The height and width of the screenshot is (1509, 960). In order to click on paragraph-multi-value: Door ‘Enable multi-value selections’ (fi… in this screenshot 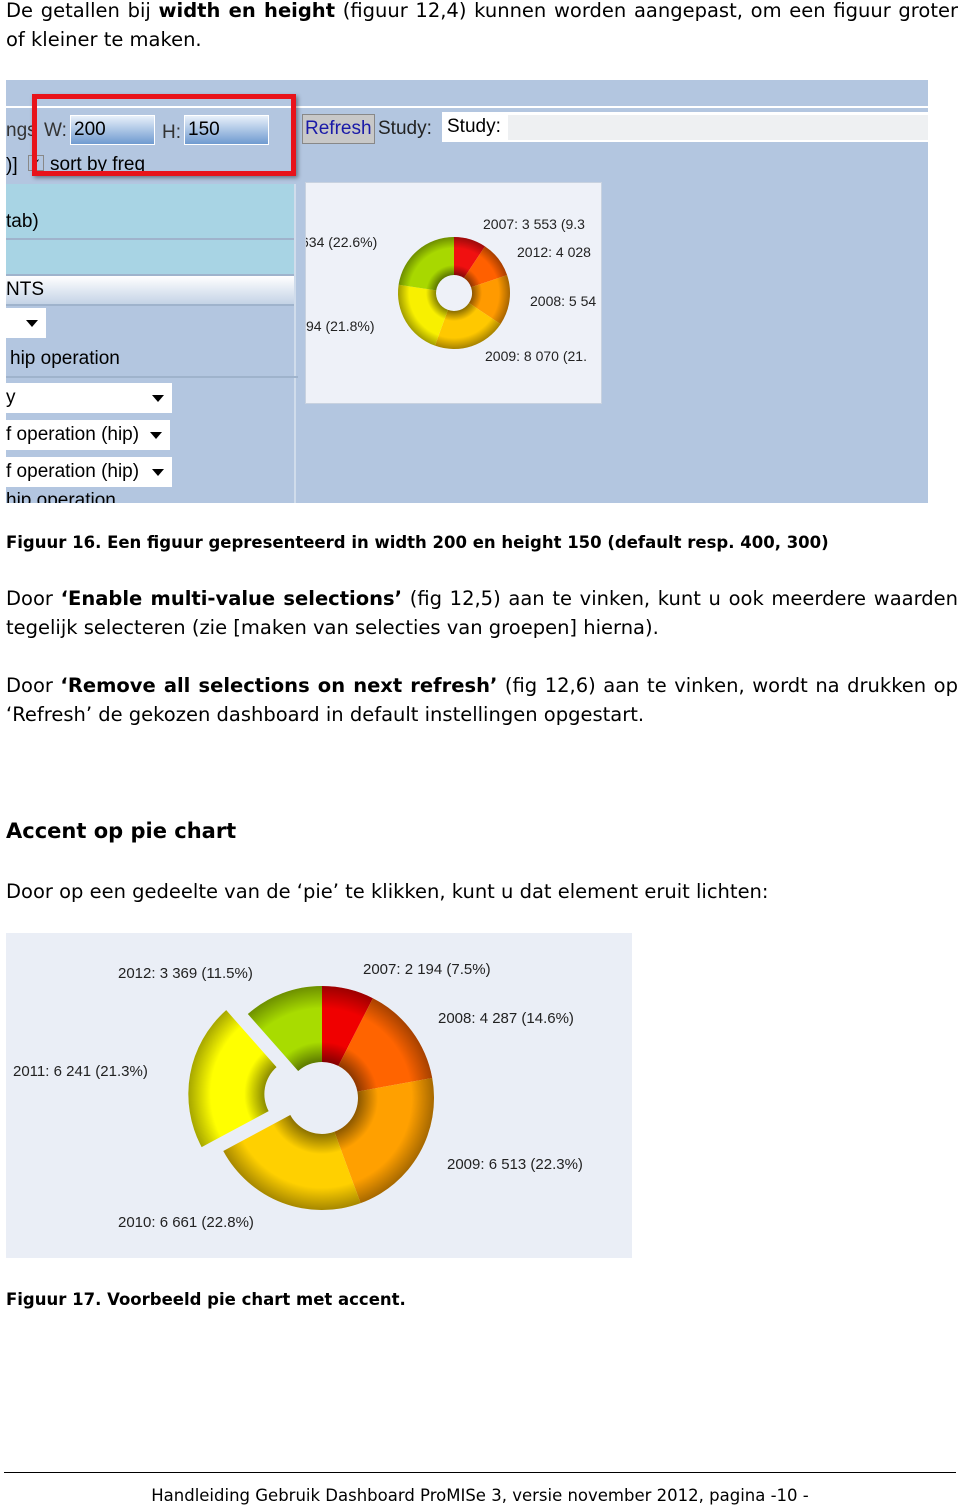, I will do `click(482, 613)`.